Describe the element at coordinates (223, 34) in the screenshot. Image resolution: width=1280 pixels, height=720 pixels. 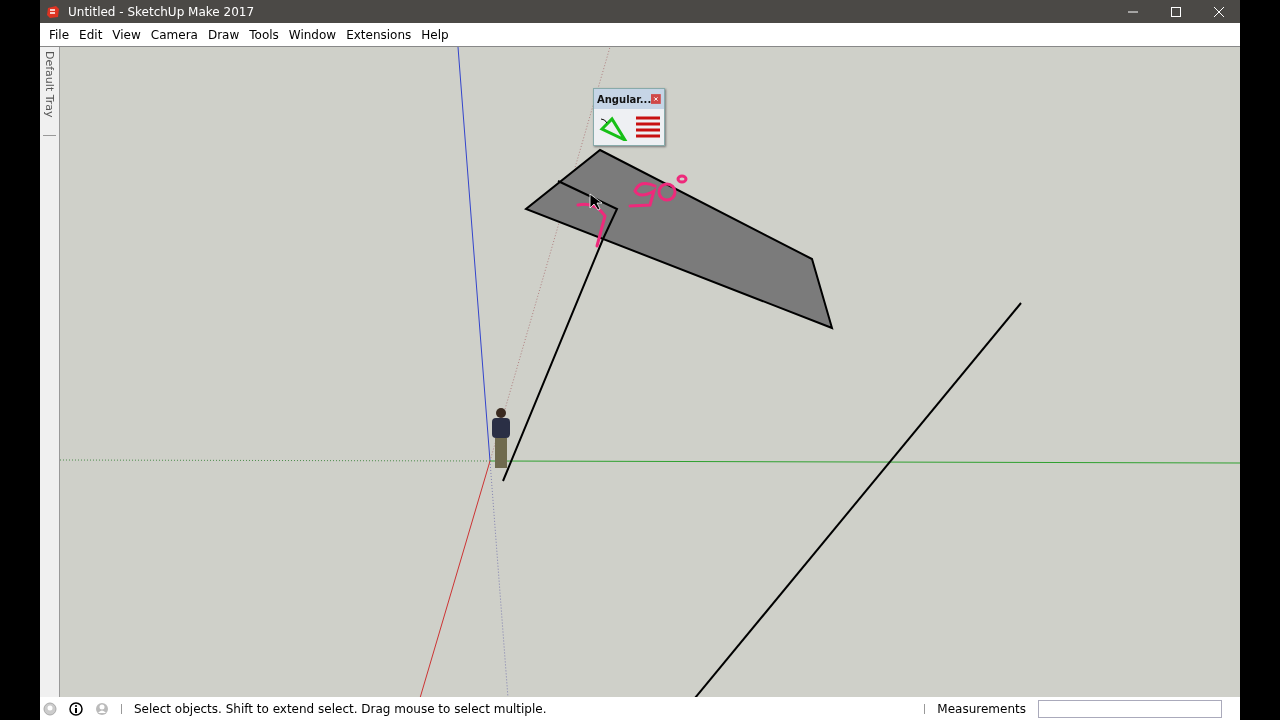
I see `menu-item: Draw` at that location.